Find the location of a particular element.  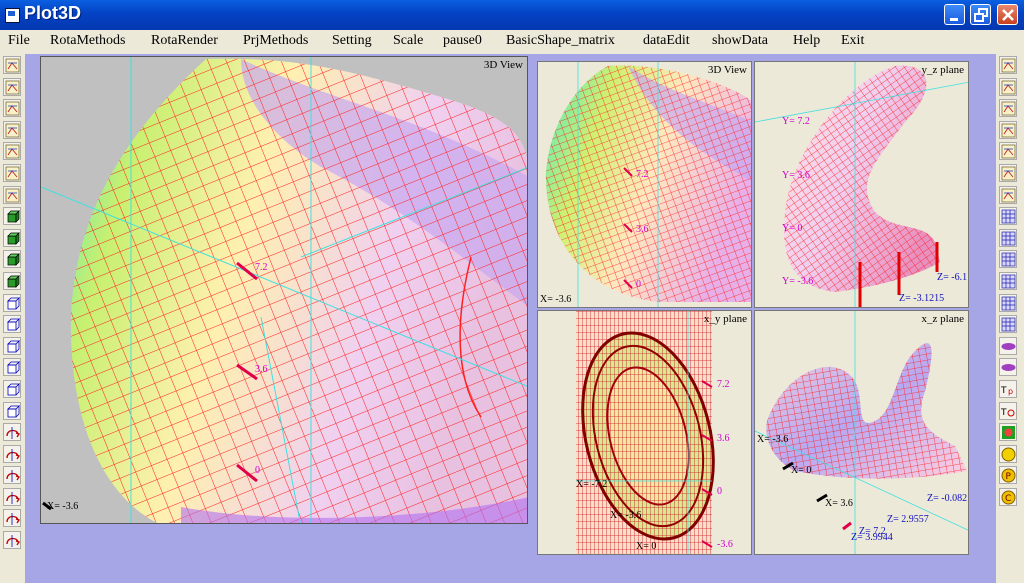

close-button is located at coordinates (1007, 14).